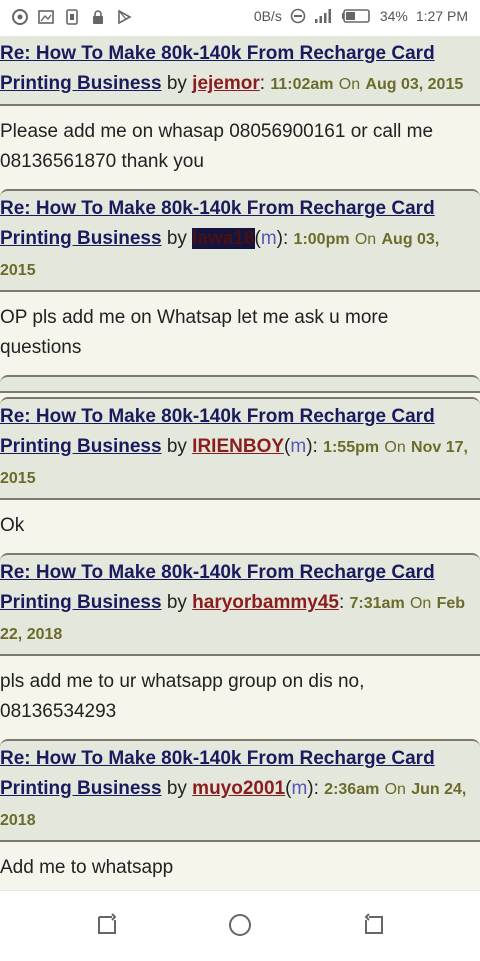  What do you see at coordinates (125, 17) in the screenshot?
I see `play-store-icon` at bounding box center [125, 17].